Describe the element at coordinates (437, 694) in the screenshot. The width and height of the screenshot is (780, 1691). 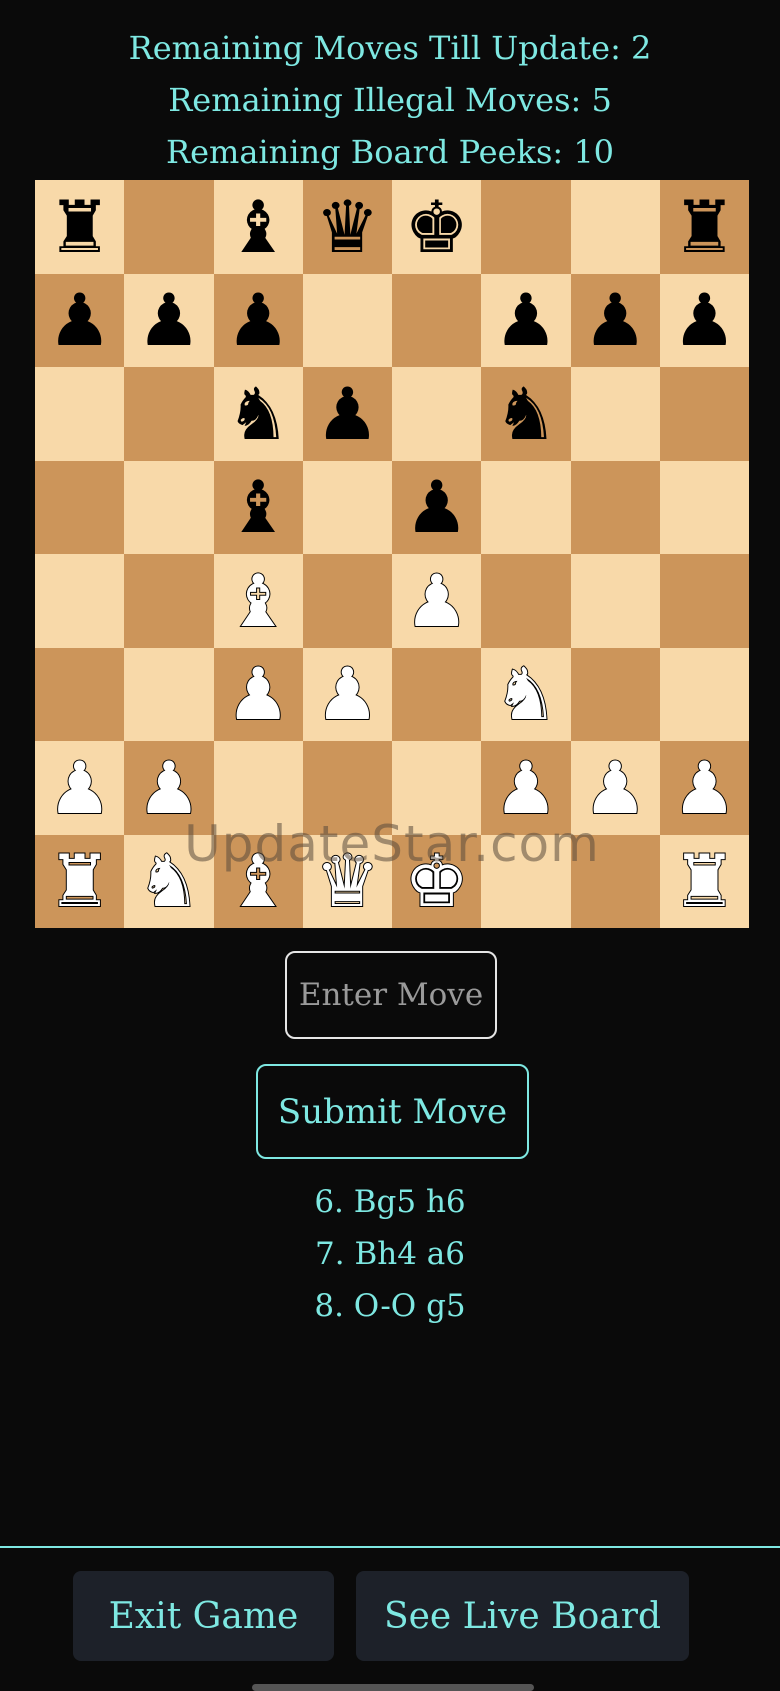
I see `square-e3` at that location.